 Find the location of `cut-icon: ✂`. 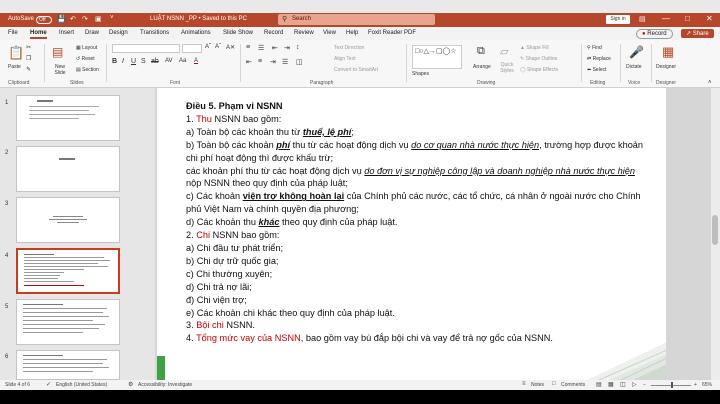

cut-icon: ✂ is located at coordinates (28, 47).